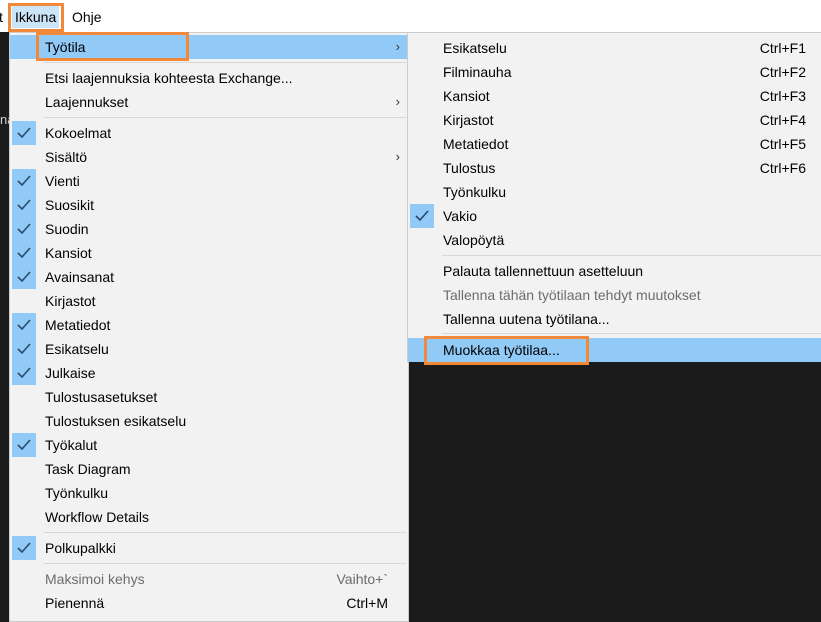 This screenshot has height=622, width=821. I want to click on menu-item-shortcut: Ctrl+F1, so click(782, 48).